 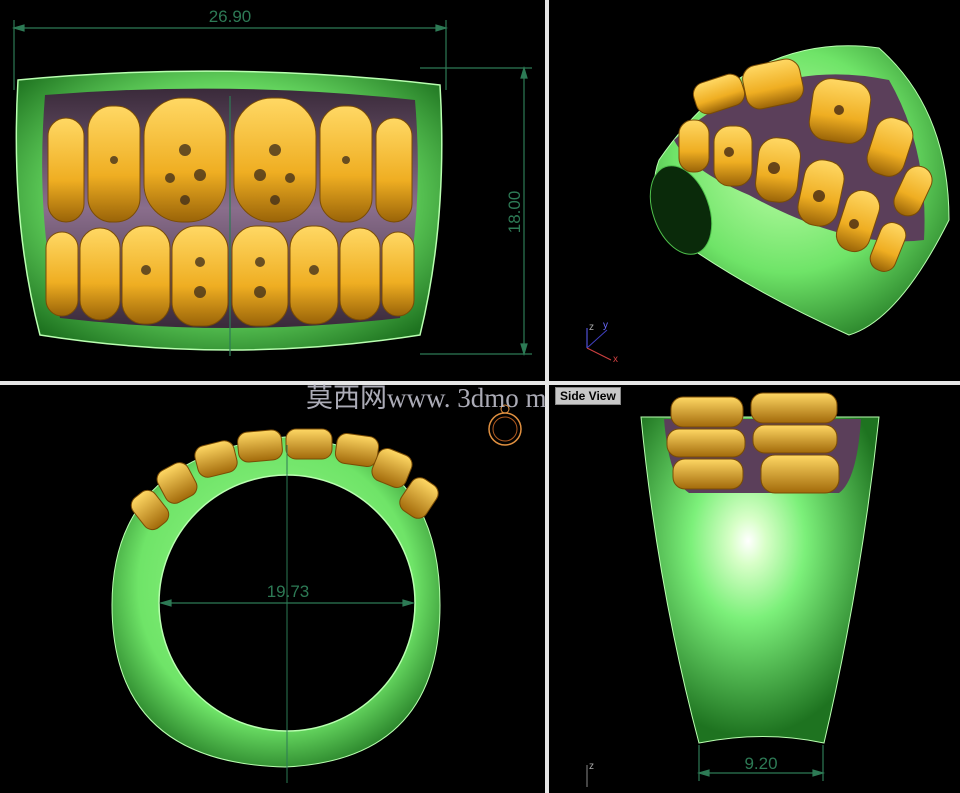 What do you see at coordinates (760, 763) in the screenshot?
I see `dimension-bottom-label: 9.20` at bounding box center [760, 763].